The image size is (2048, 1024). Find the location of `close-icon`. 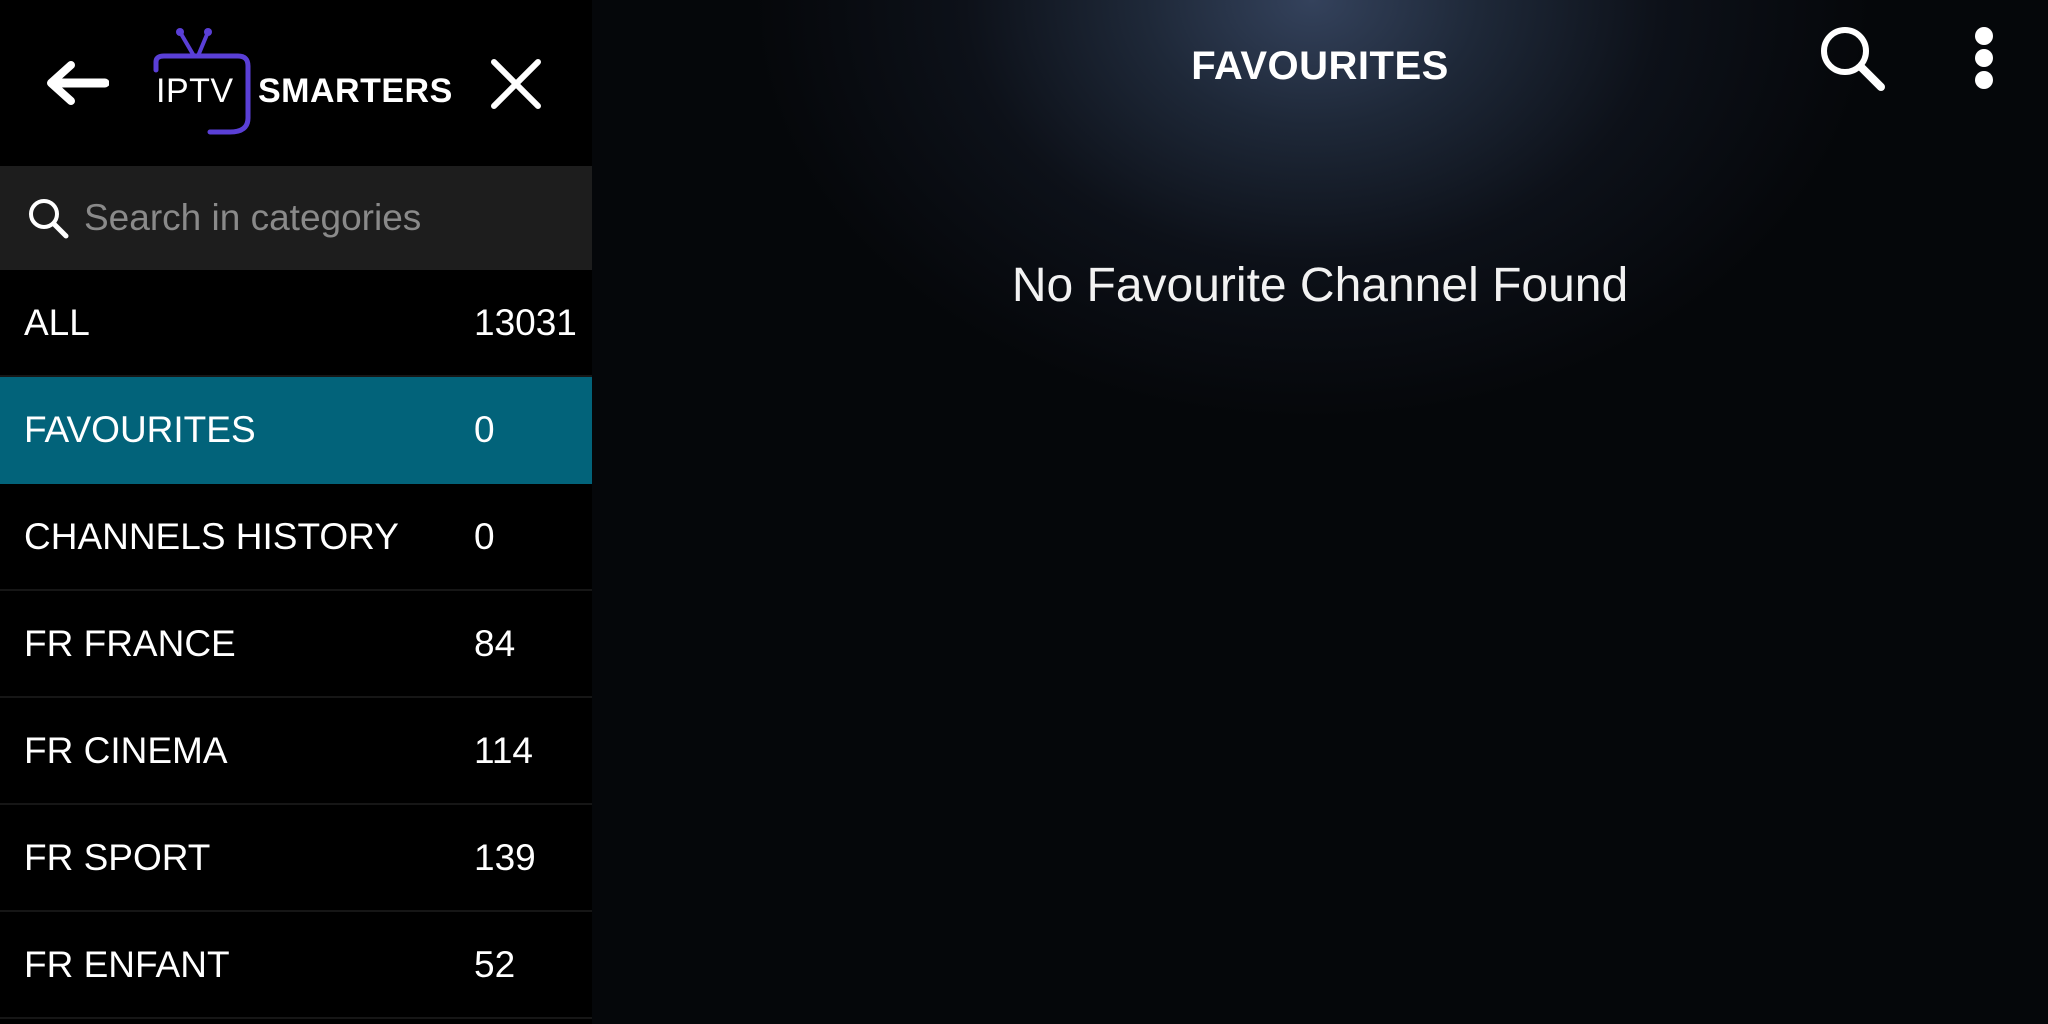

close-icon is located at coordinates (516, 84).